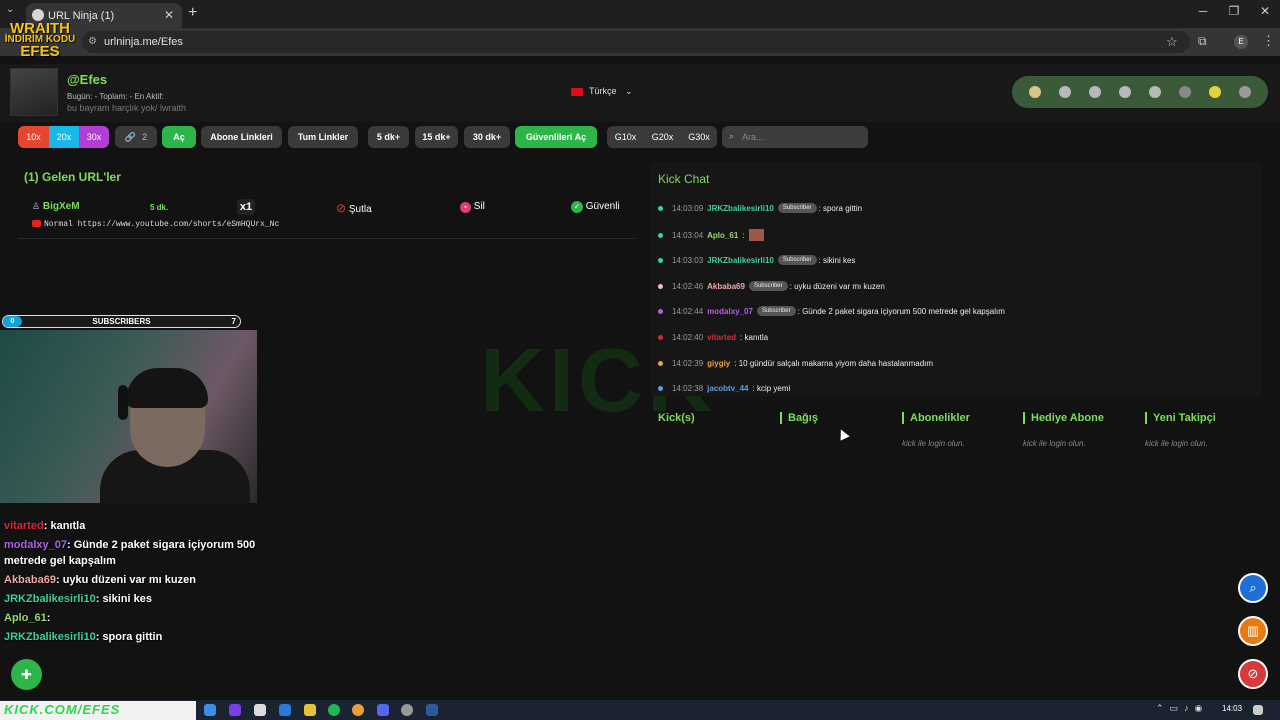  Describe the element at coordinates (1258, 710) in the screenshot. I see `notifications-icon` at that location.